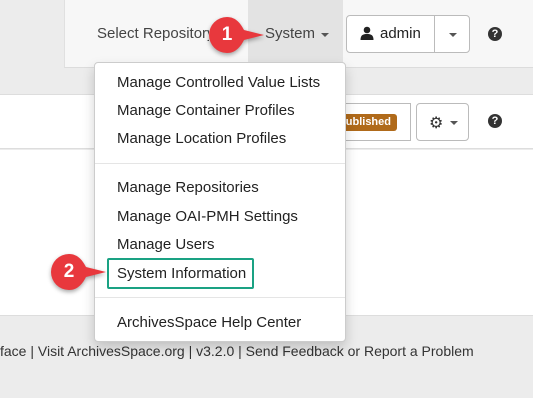 Image resolution: width=533 pixels, height=398 pixels. I want to click on gear-menu-button: ⚙, so click(442, 122).